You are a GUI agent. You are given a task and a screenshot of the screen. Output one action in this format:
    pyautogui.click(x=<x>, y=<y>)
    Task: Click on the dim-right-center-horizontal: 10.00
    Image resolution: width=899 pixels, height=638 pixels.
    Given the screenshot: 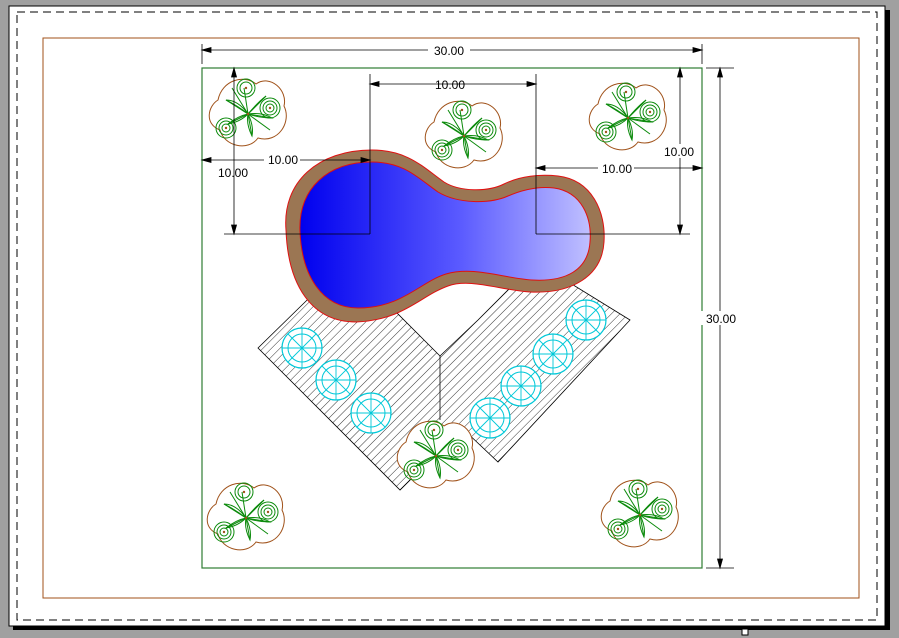 What is the action you would take?
    pyautogui.click(x=617, y=169)
    